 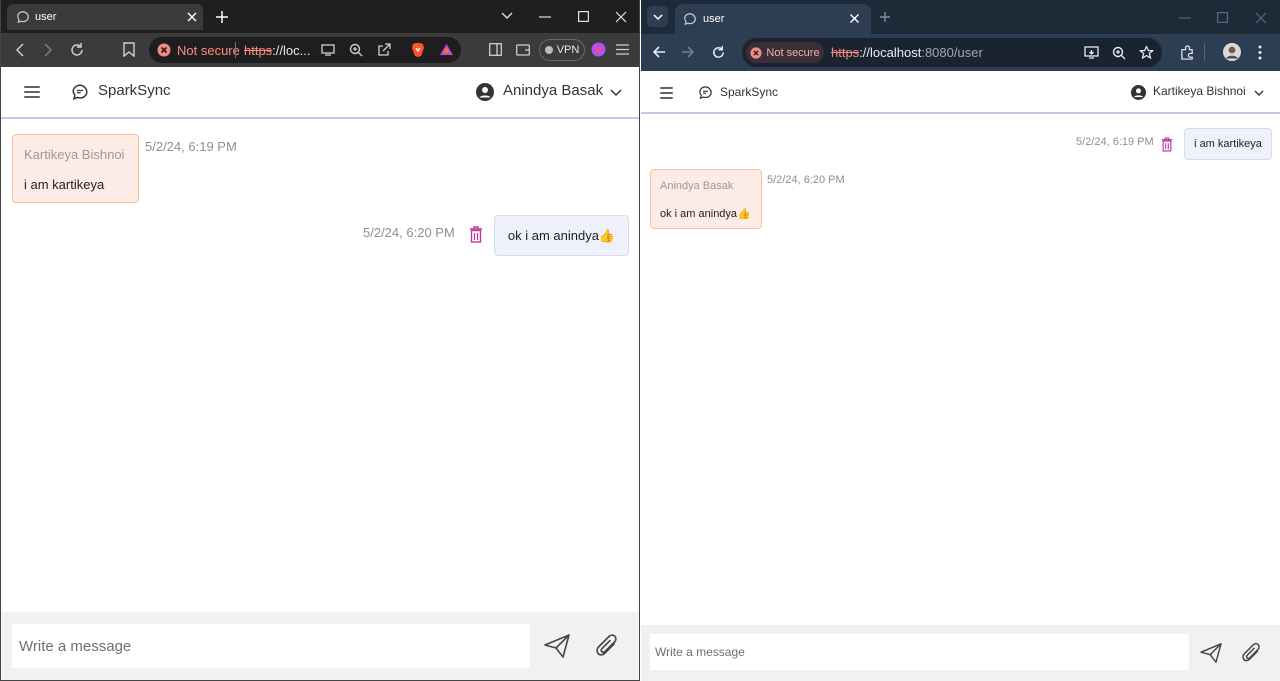 What do you see at coordinates (598, 49) in the screenshot?
I see `leo-ai-icon` at bounding box center [598, 49].